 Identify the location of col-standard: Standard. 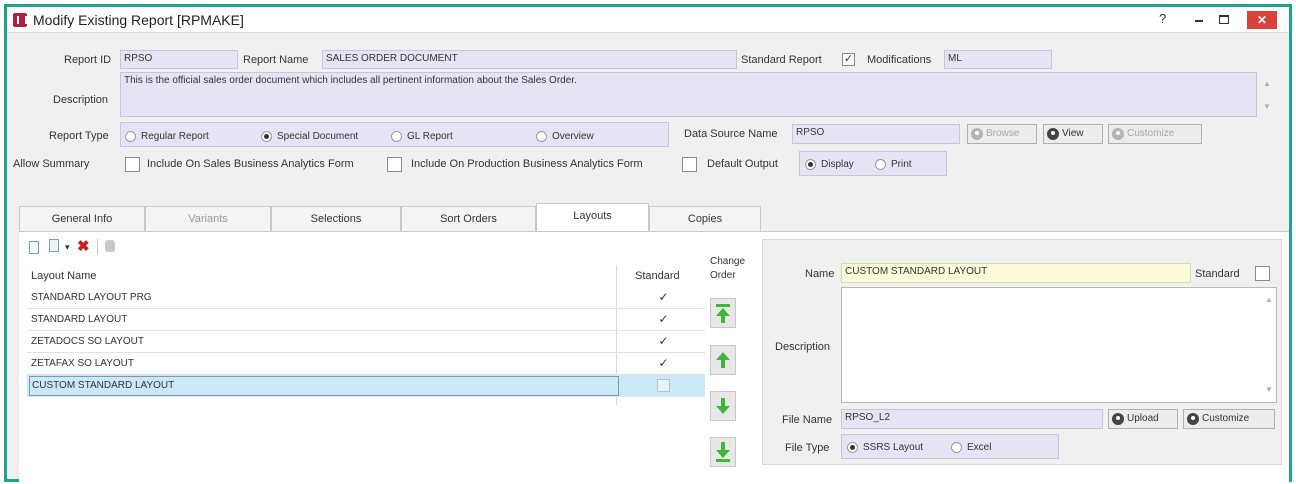
(657, 276).